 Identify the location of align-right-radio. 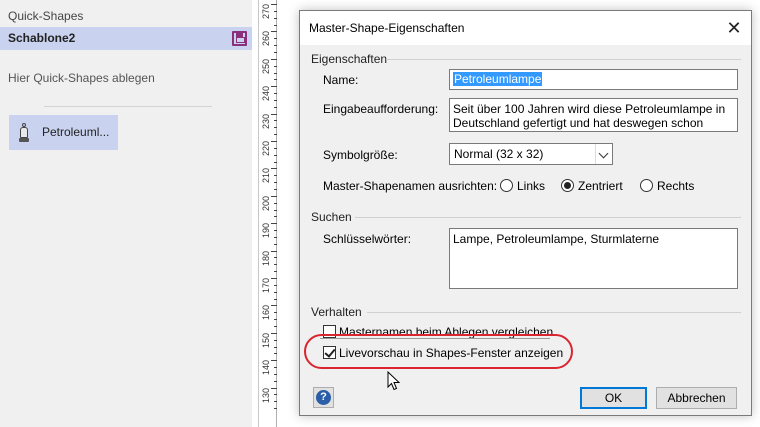
(646, 185).